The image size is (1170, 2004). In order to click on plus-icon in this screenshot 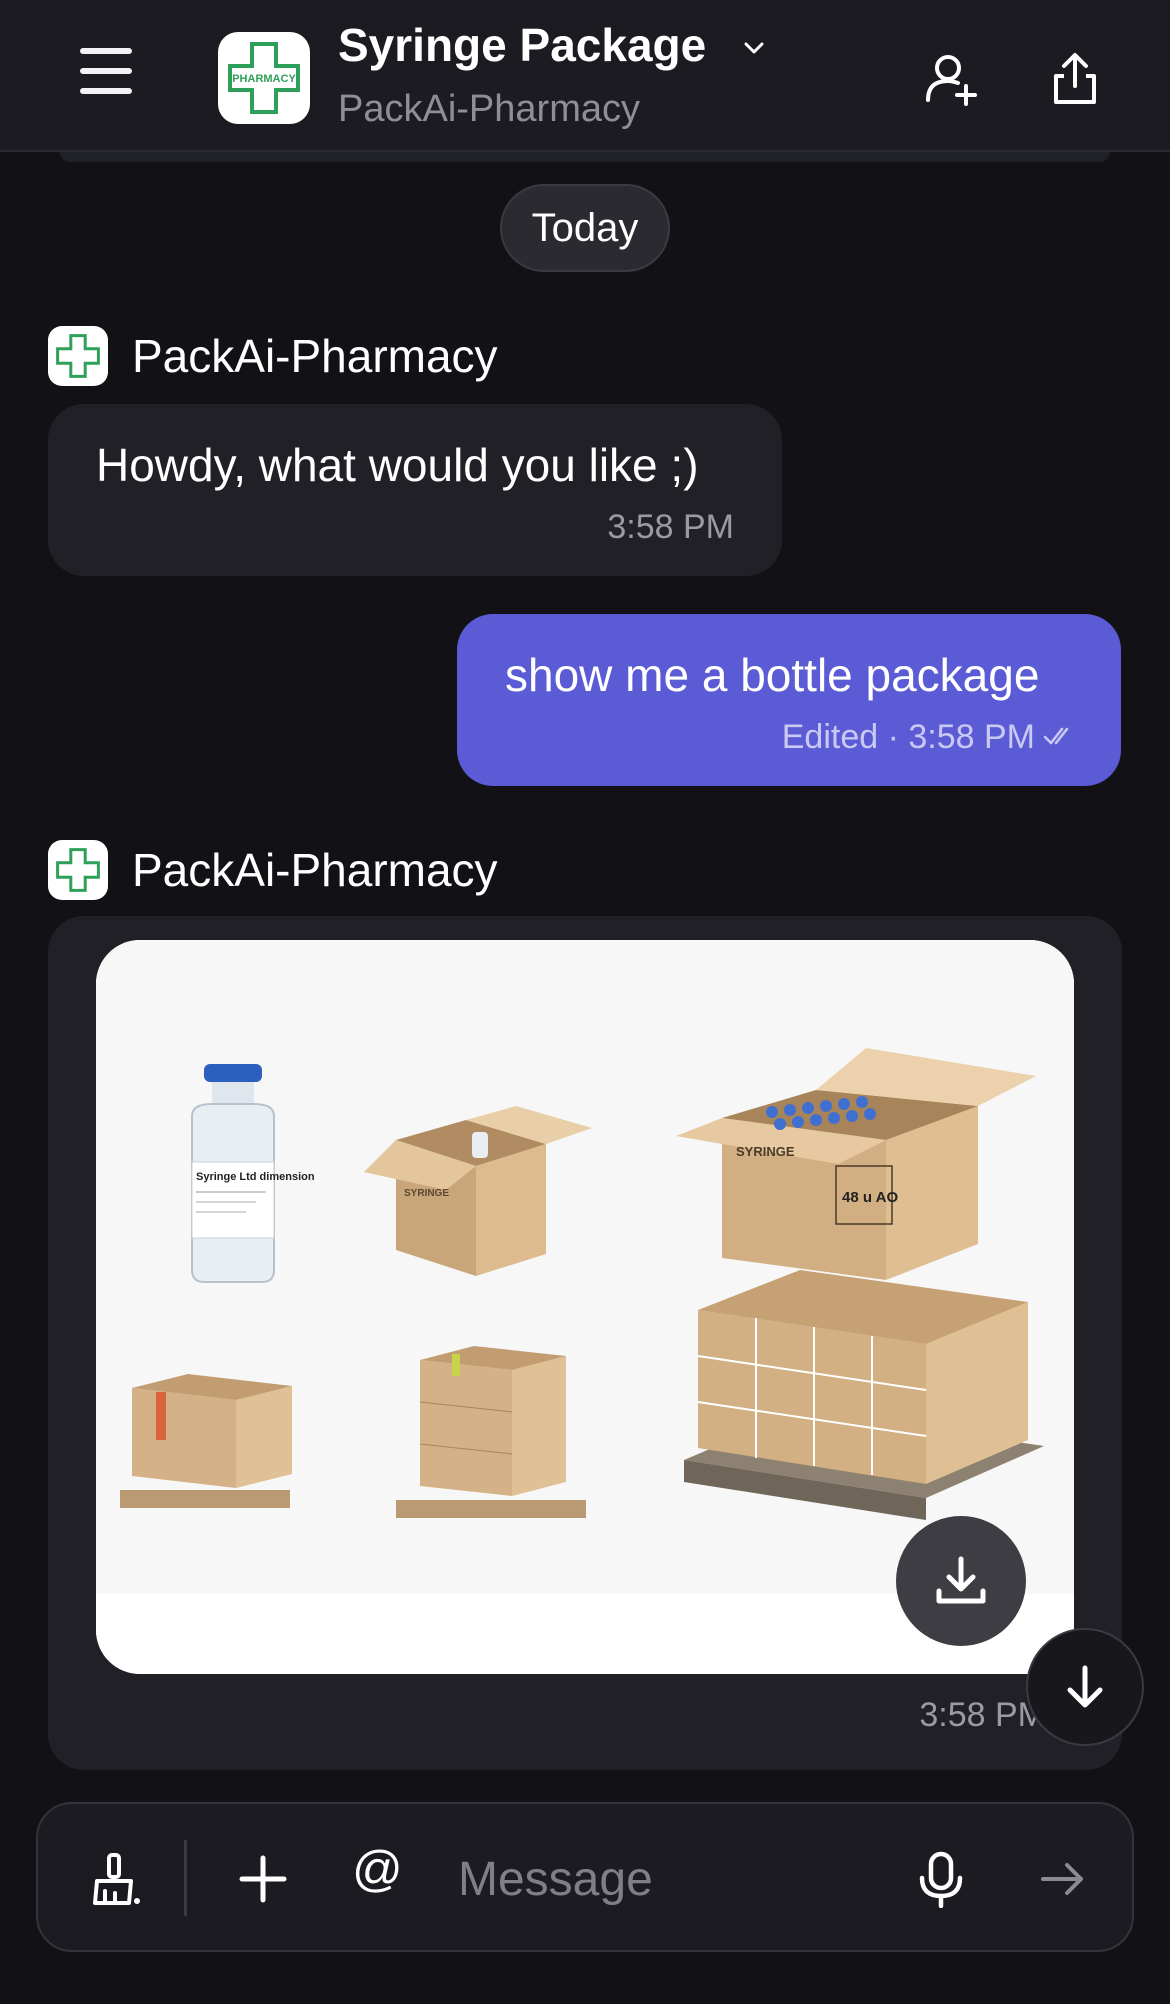, I will do `click(263, 1879)`.